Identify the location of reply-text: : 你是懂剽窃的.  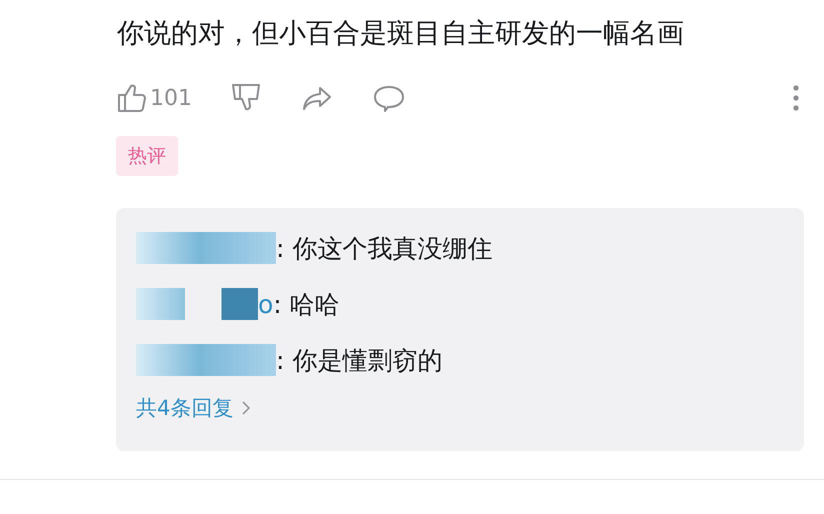
(359, 360).